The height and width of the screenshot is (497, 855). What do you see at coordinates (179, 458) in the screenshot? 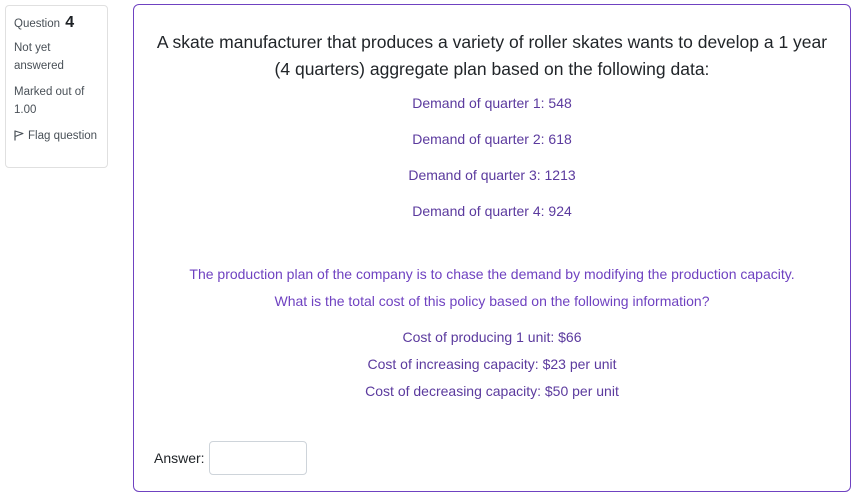
I see `answer-label: Answer:` at bounding box center [179, 458].